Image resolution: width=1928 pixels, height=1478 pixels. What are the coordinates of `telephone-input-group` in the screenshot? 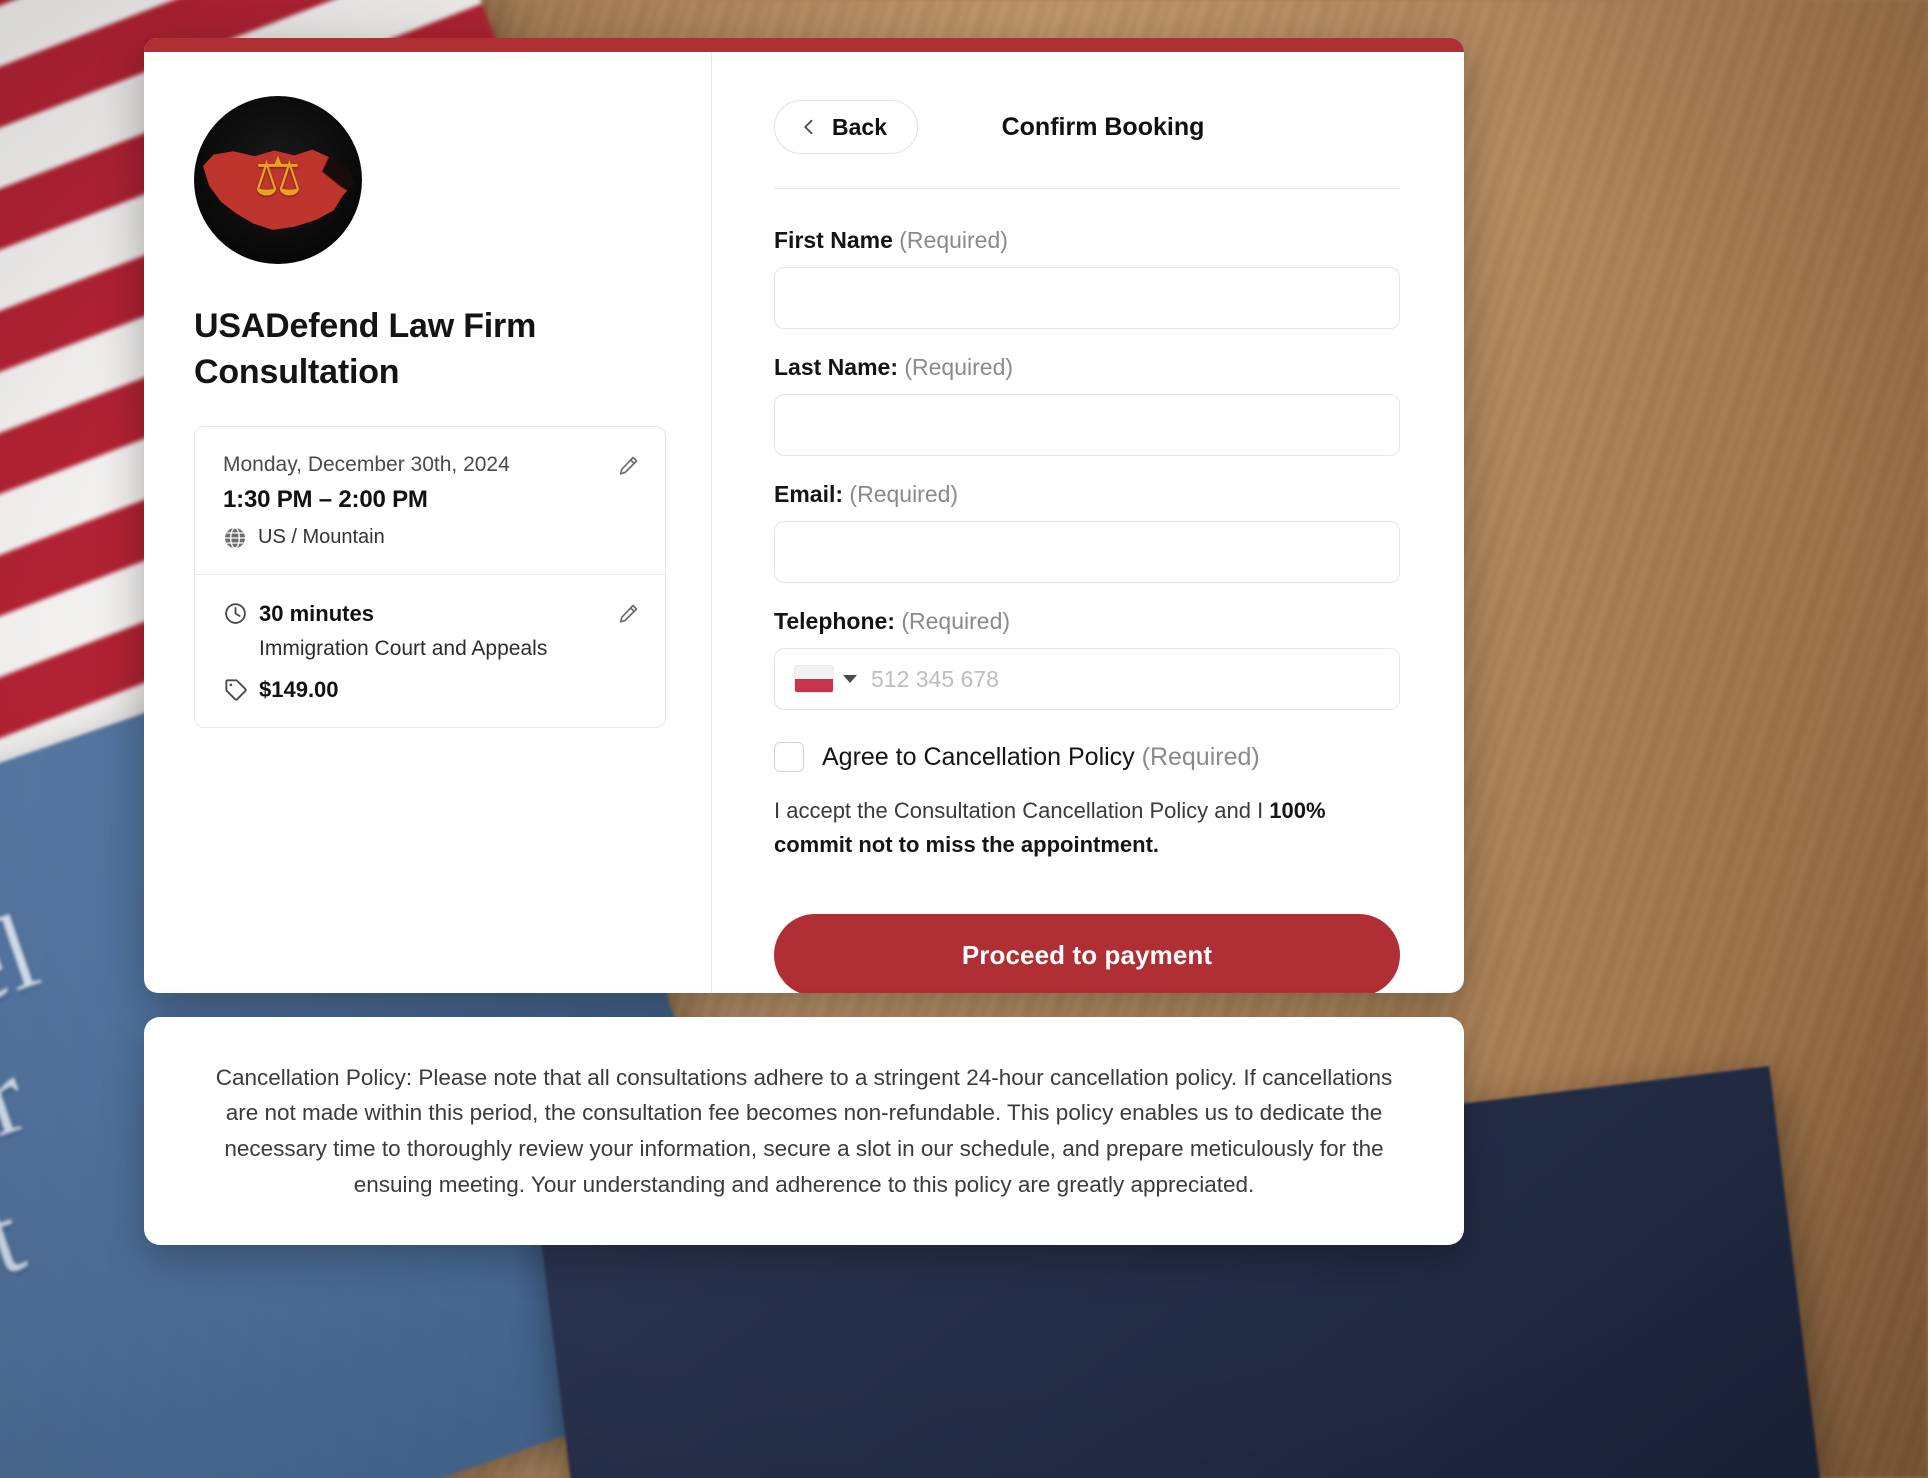 It's located at (1087, 679).